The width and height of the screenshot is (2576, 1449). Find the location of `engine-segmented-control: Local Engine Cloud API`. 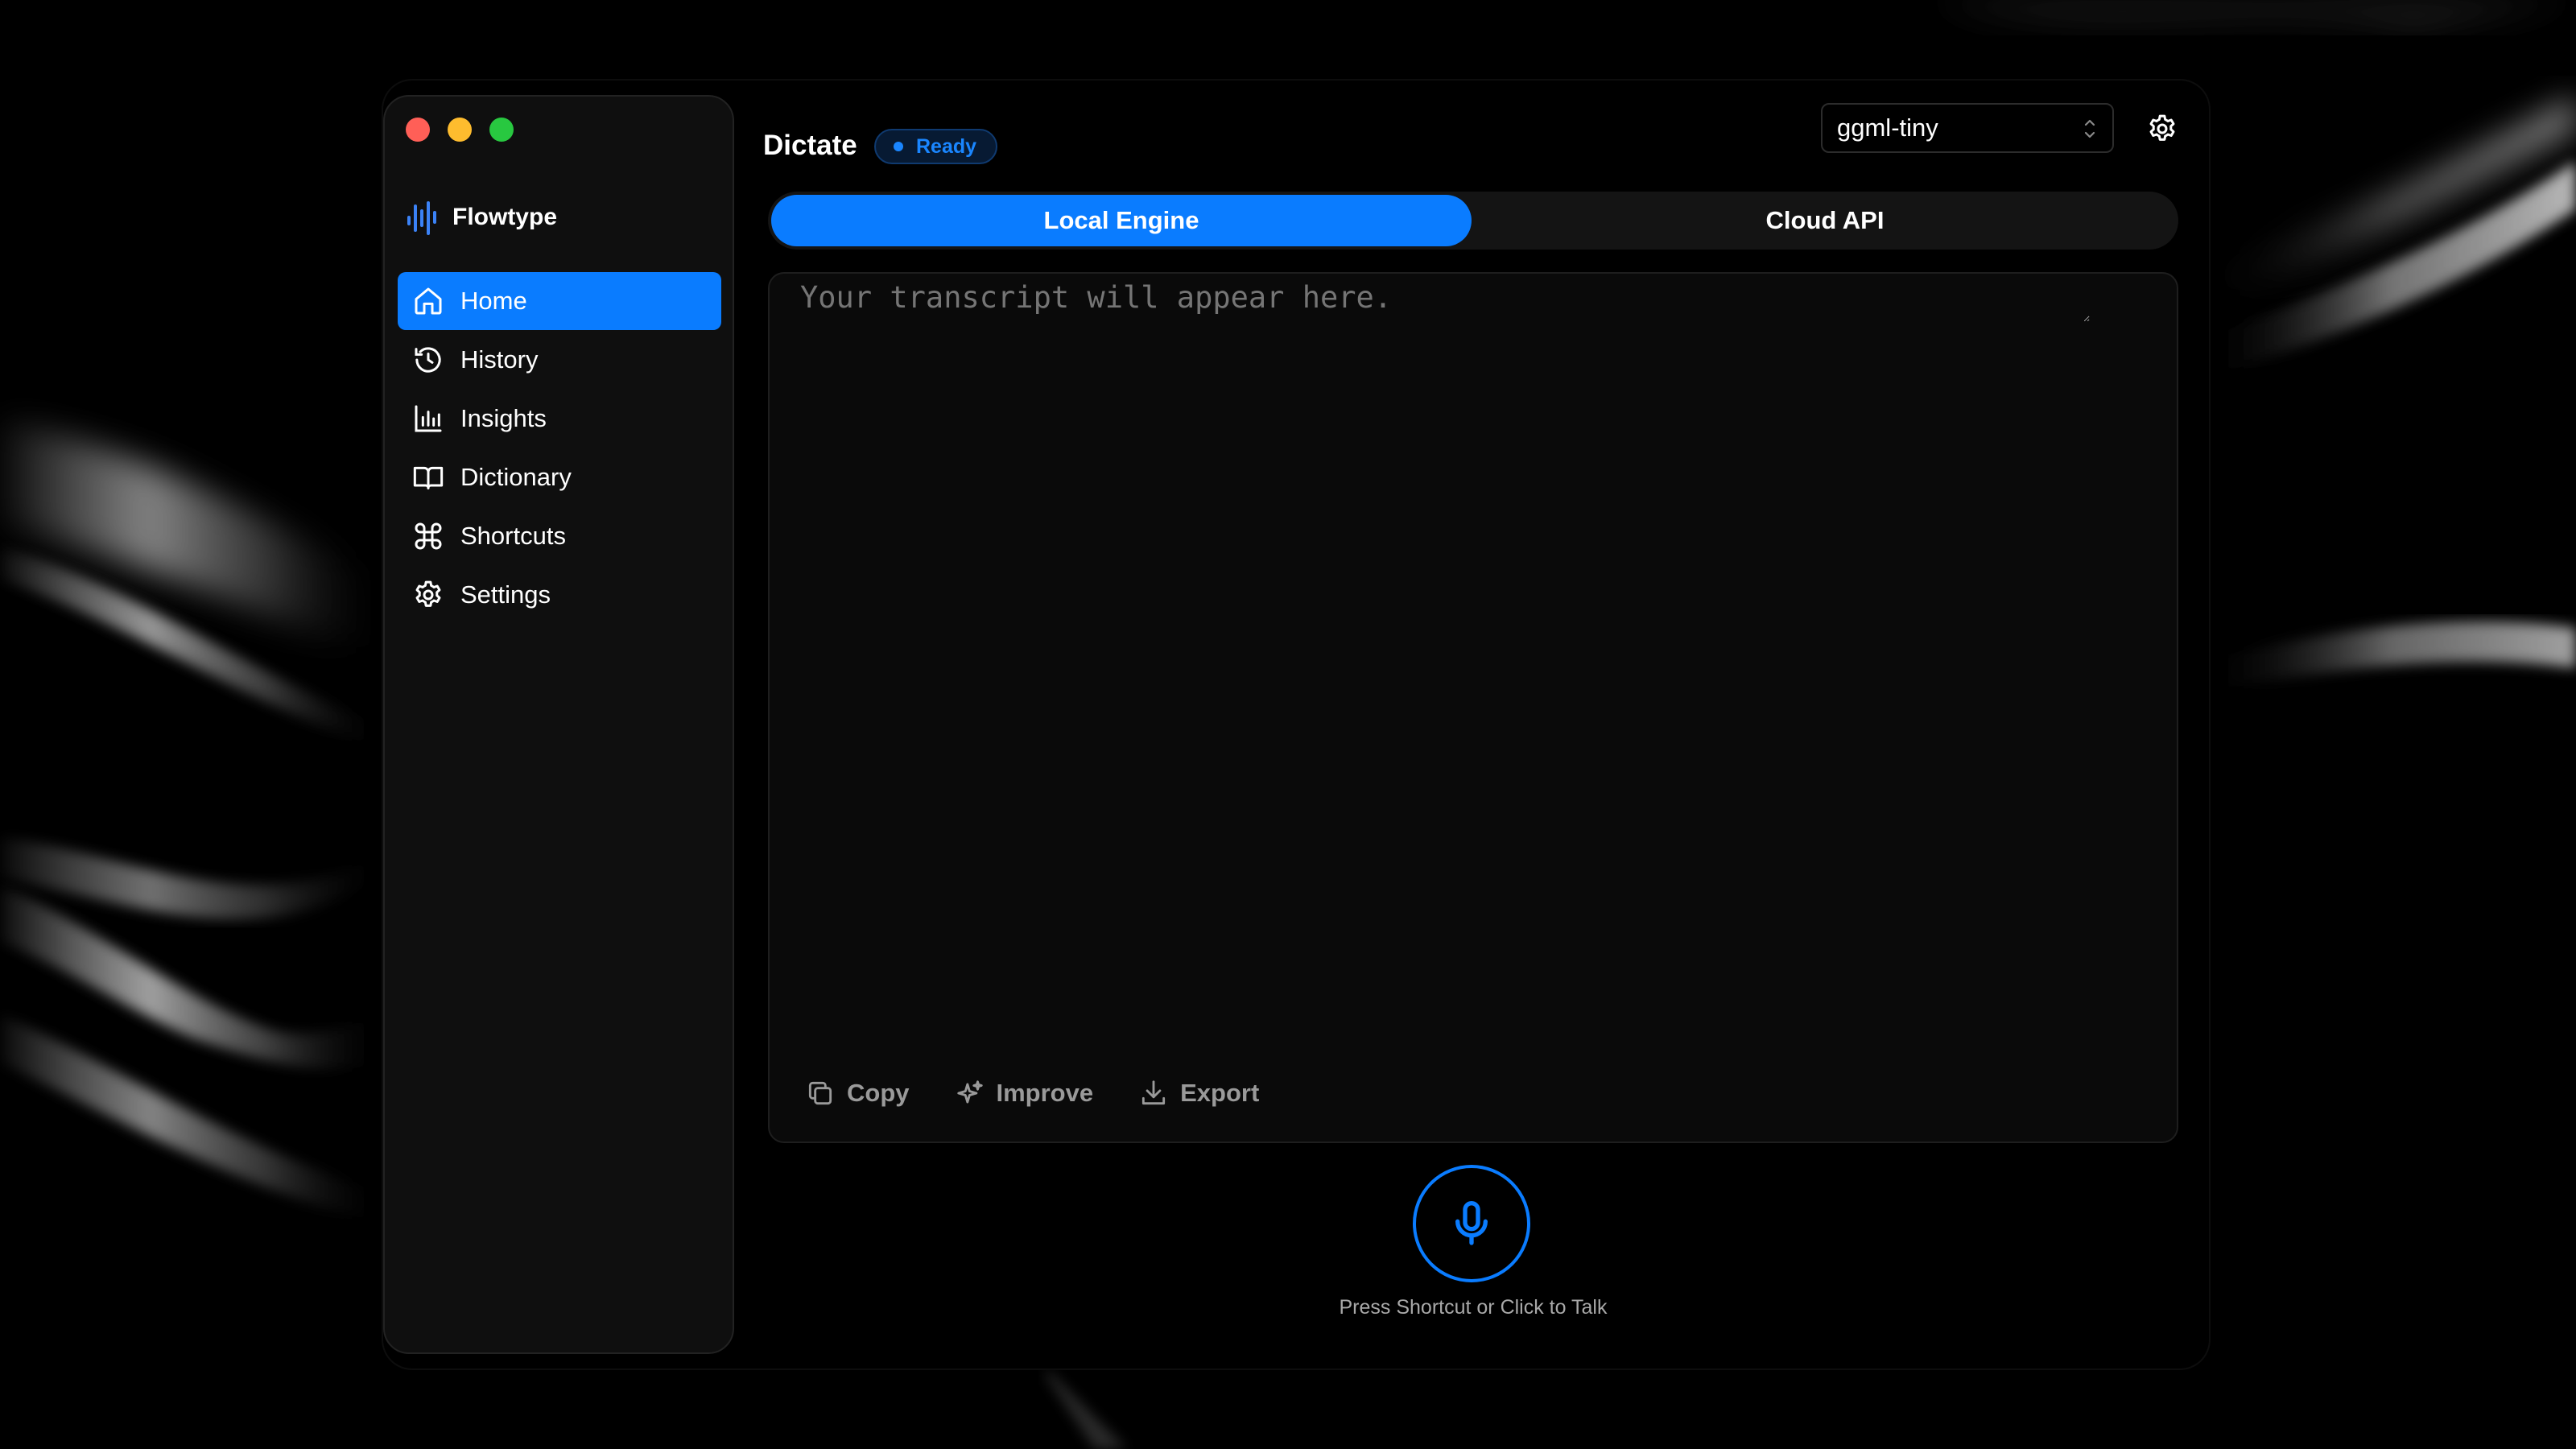

engine-segmented-control: Local Engine Cloud API is located at coordinates (1473, 221).